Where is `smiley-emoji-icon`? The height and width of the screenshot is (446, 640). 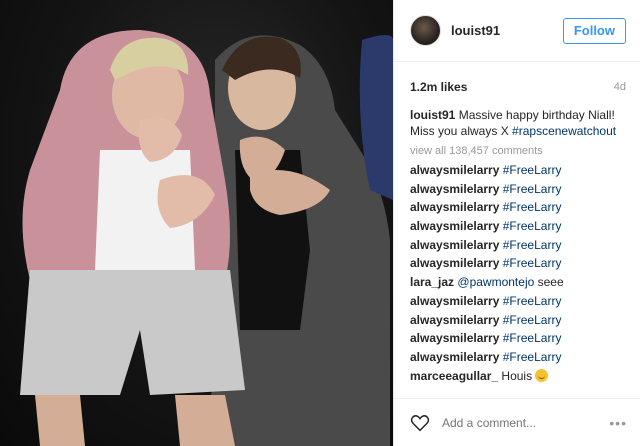
smiley-emoji-icon is located at coordinates (542, 375).